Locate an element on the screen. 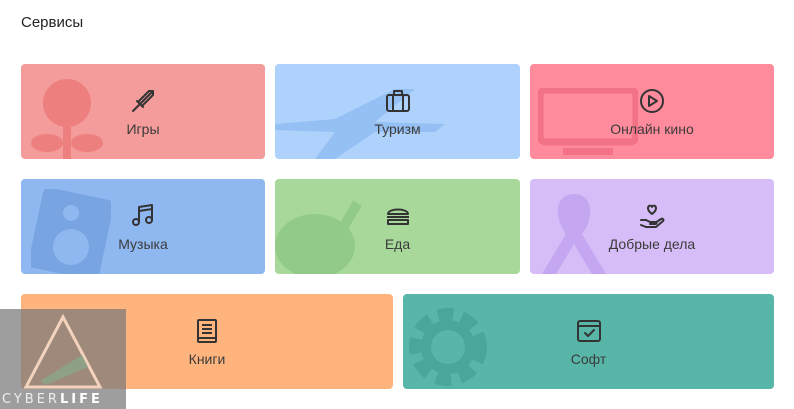 The image size is (794, 409). tile-label: Добрые дела is located at coordinates (652, 243).